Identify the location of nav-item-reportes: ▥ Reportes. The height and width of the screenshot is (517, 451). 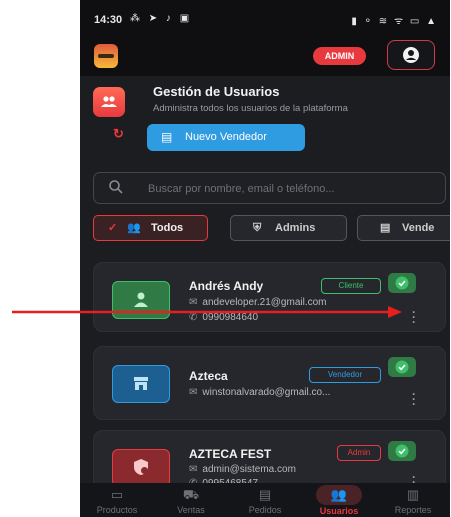
(413, 500).